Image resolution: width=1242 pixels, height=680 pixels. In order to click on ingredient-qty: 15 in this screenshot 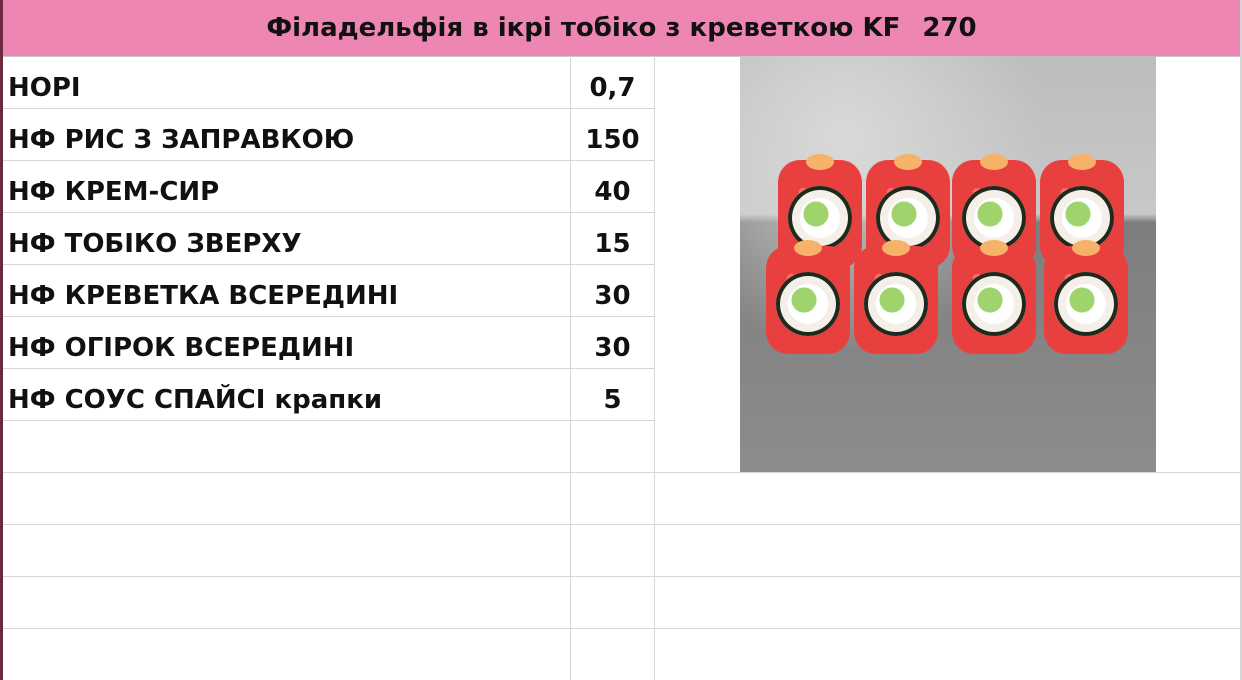, I will do `click(612, 244)`.